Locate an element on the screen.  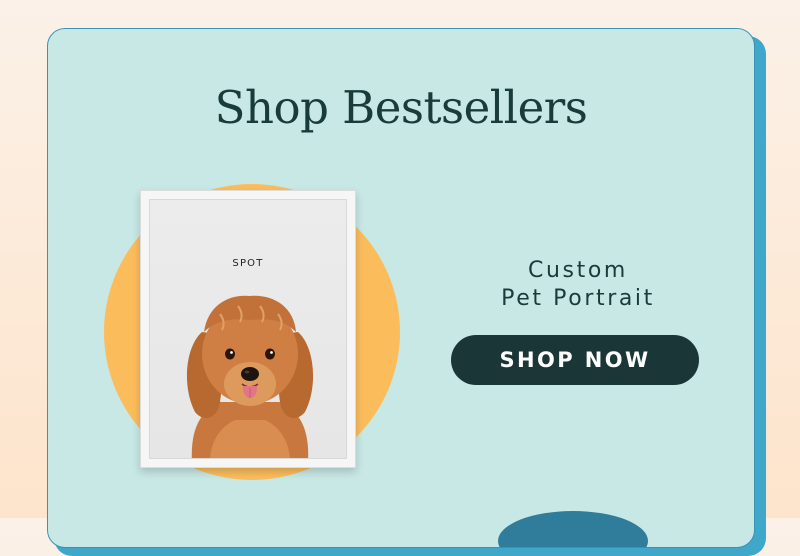
next-section-shape is located at coordinates (573, 529).